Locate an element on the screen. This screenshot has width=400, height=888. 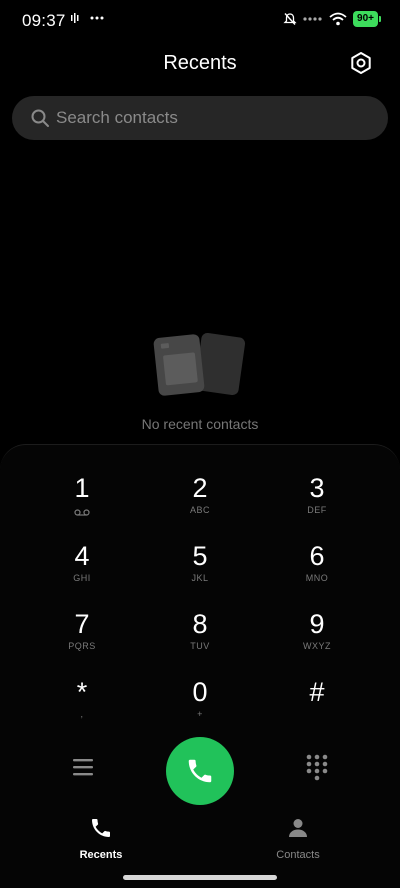
status-bar: 09:37 90+ is located at coordinates (200, 20).